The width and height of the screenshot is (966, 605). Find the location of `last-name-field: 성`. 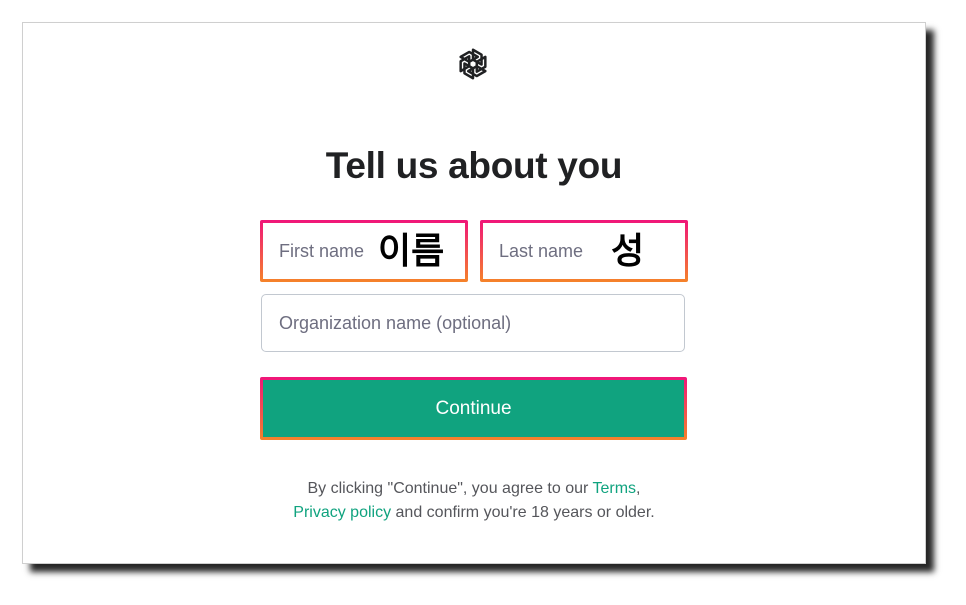

last-name-field: 성 is located at coordinates (584, 251).